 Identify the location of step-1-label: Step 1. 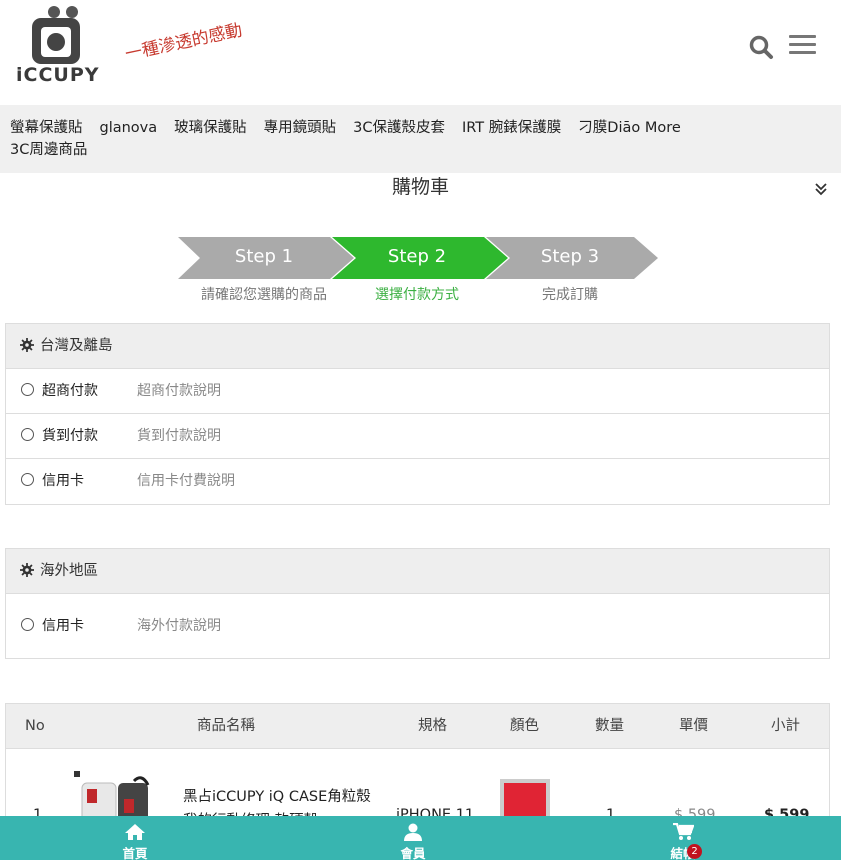
(264, 256).